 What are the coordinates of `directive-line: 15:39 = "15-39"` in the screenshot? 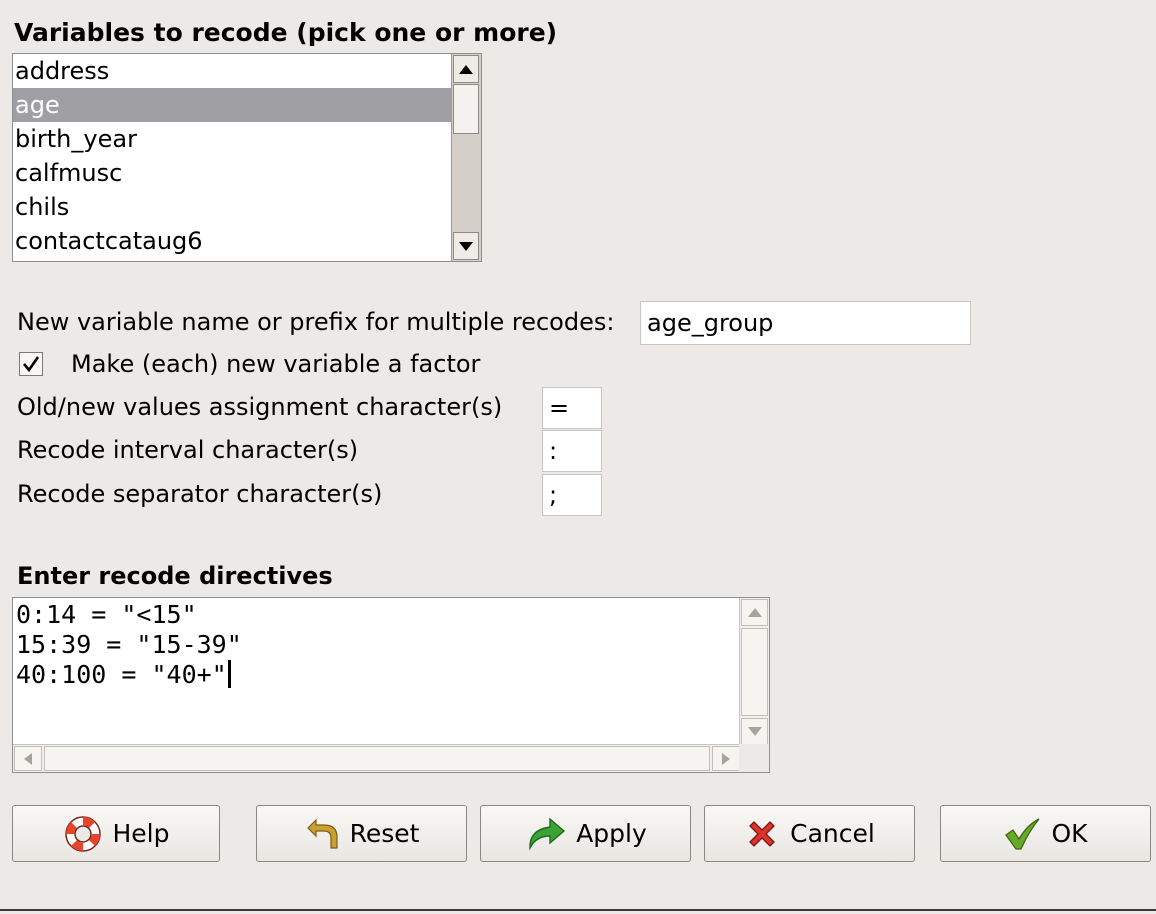 It's located at (129, 644).